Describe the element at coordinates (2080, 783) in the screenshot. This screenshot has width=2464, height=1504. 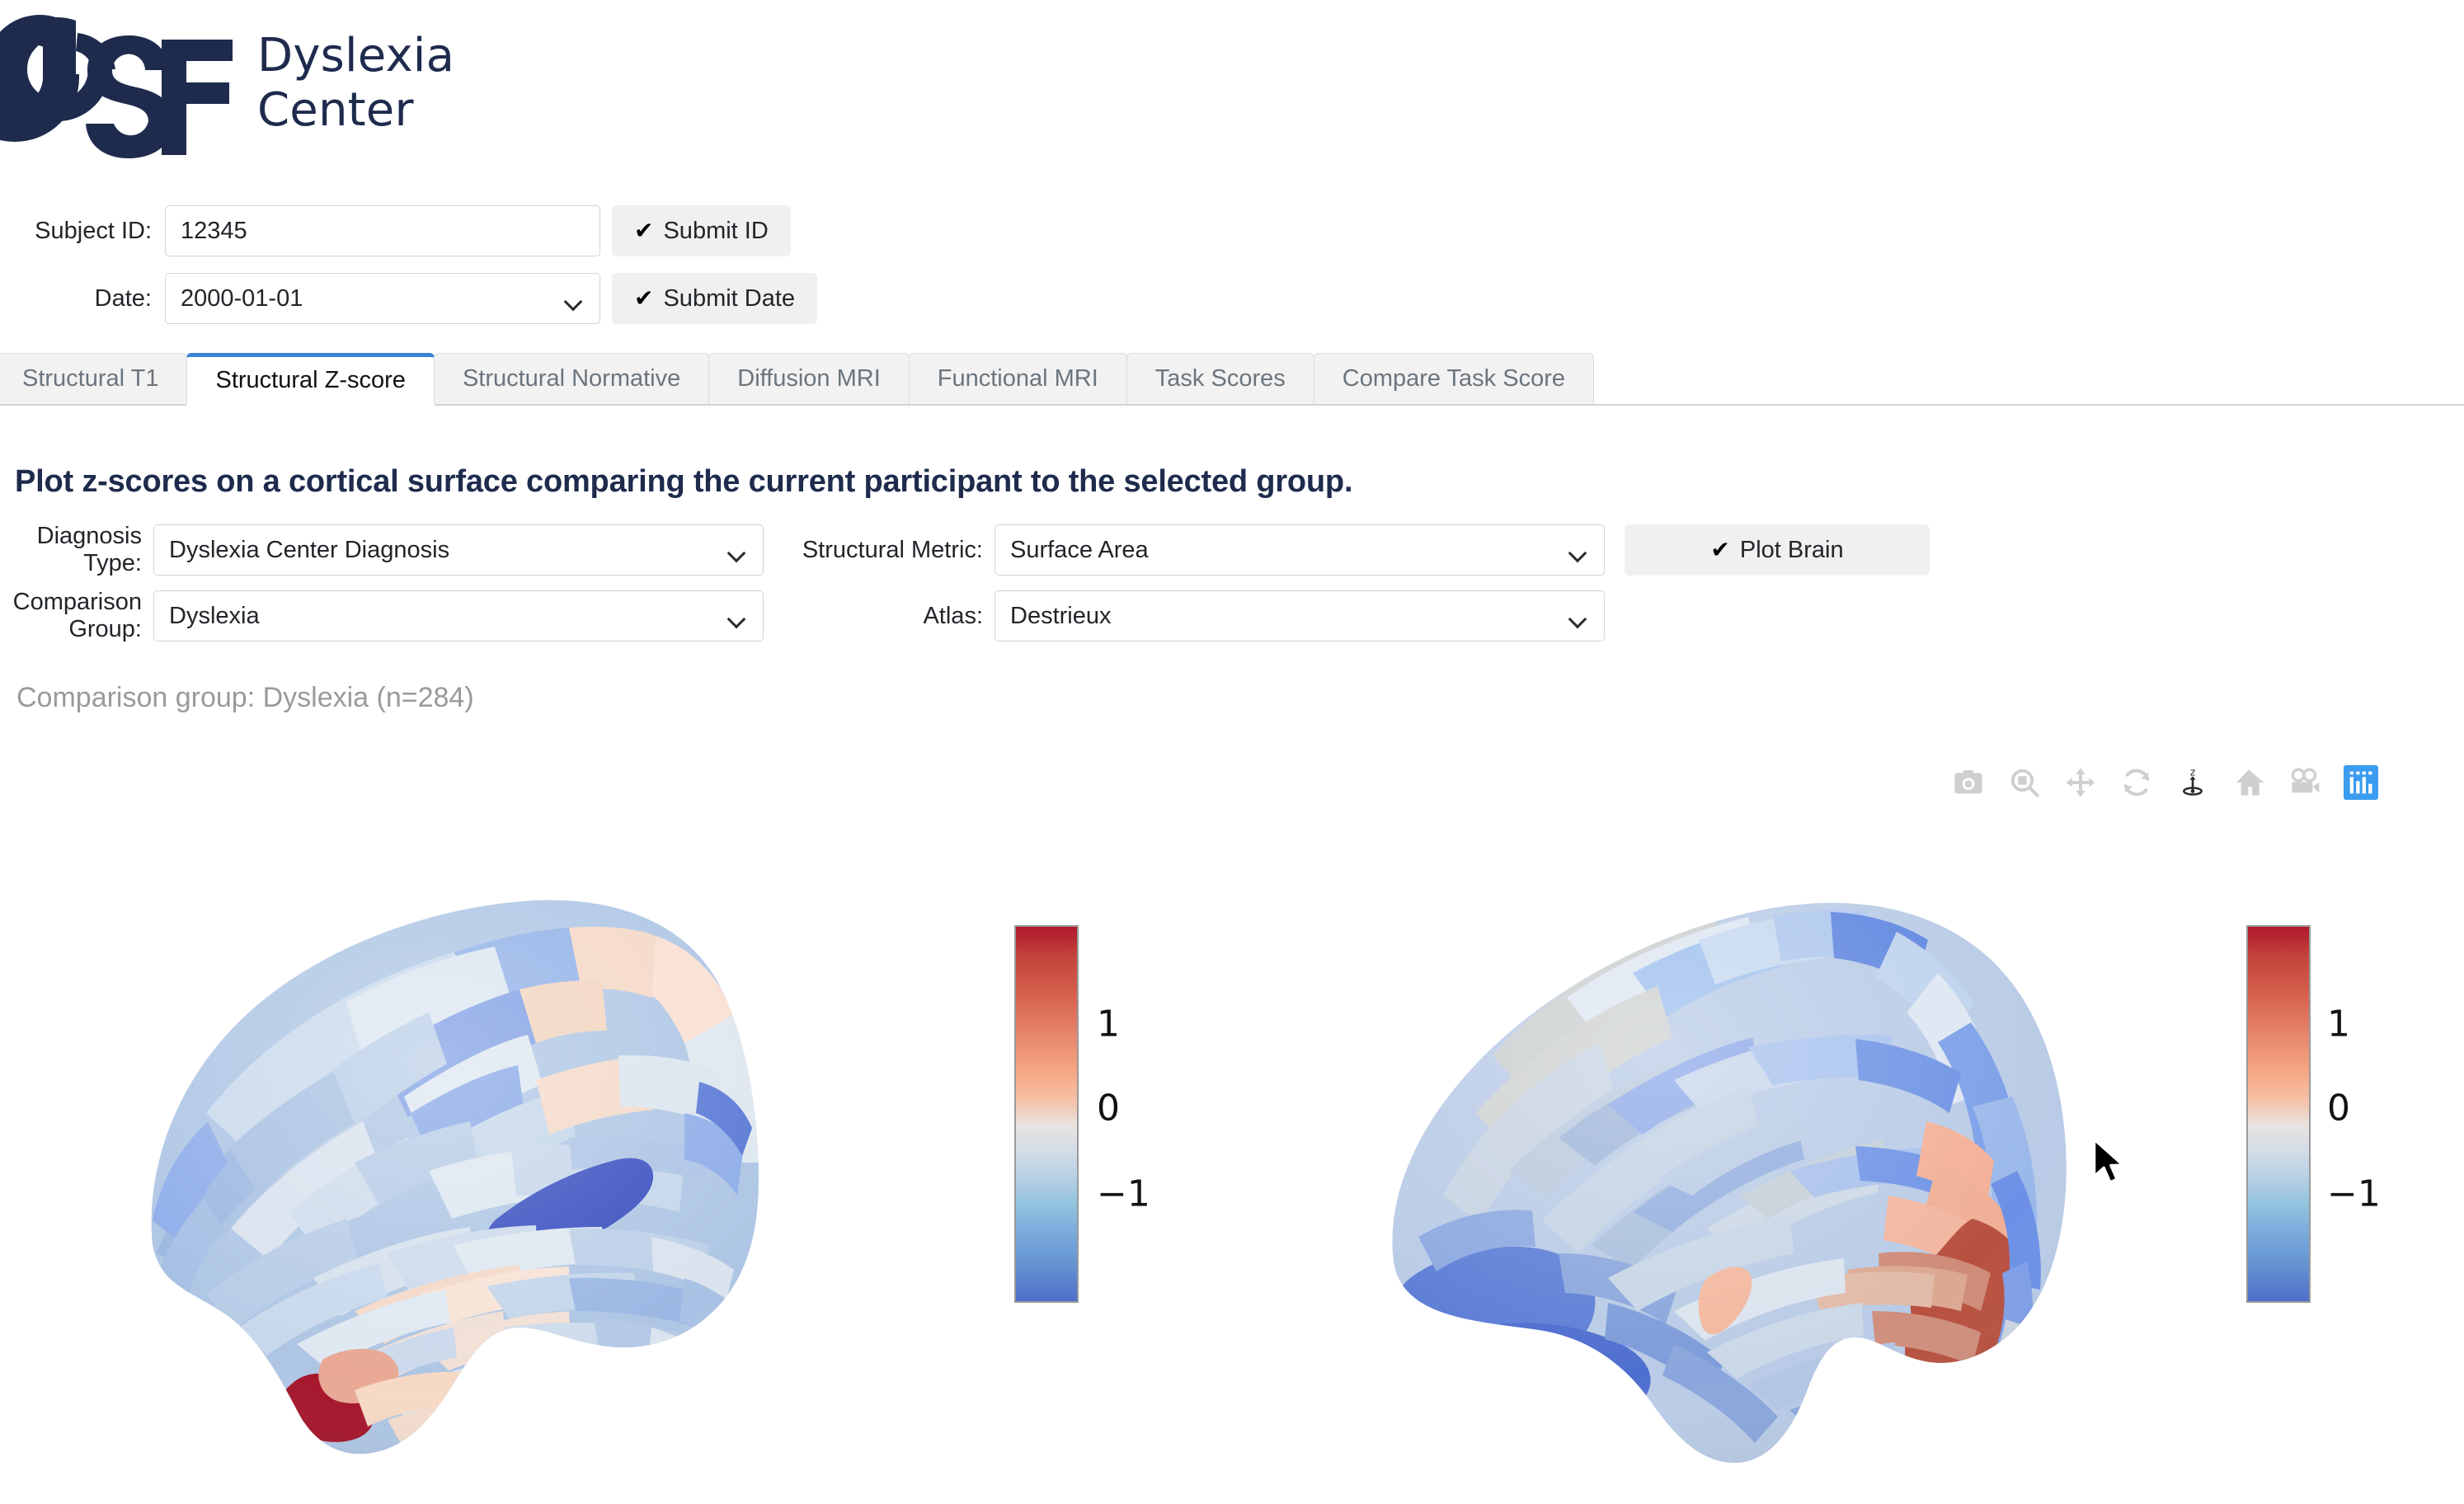
I see `pan-icon` at that location.